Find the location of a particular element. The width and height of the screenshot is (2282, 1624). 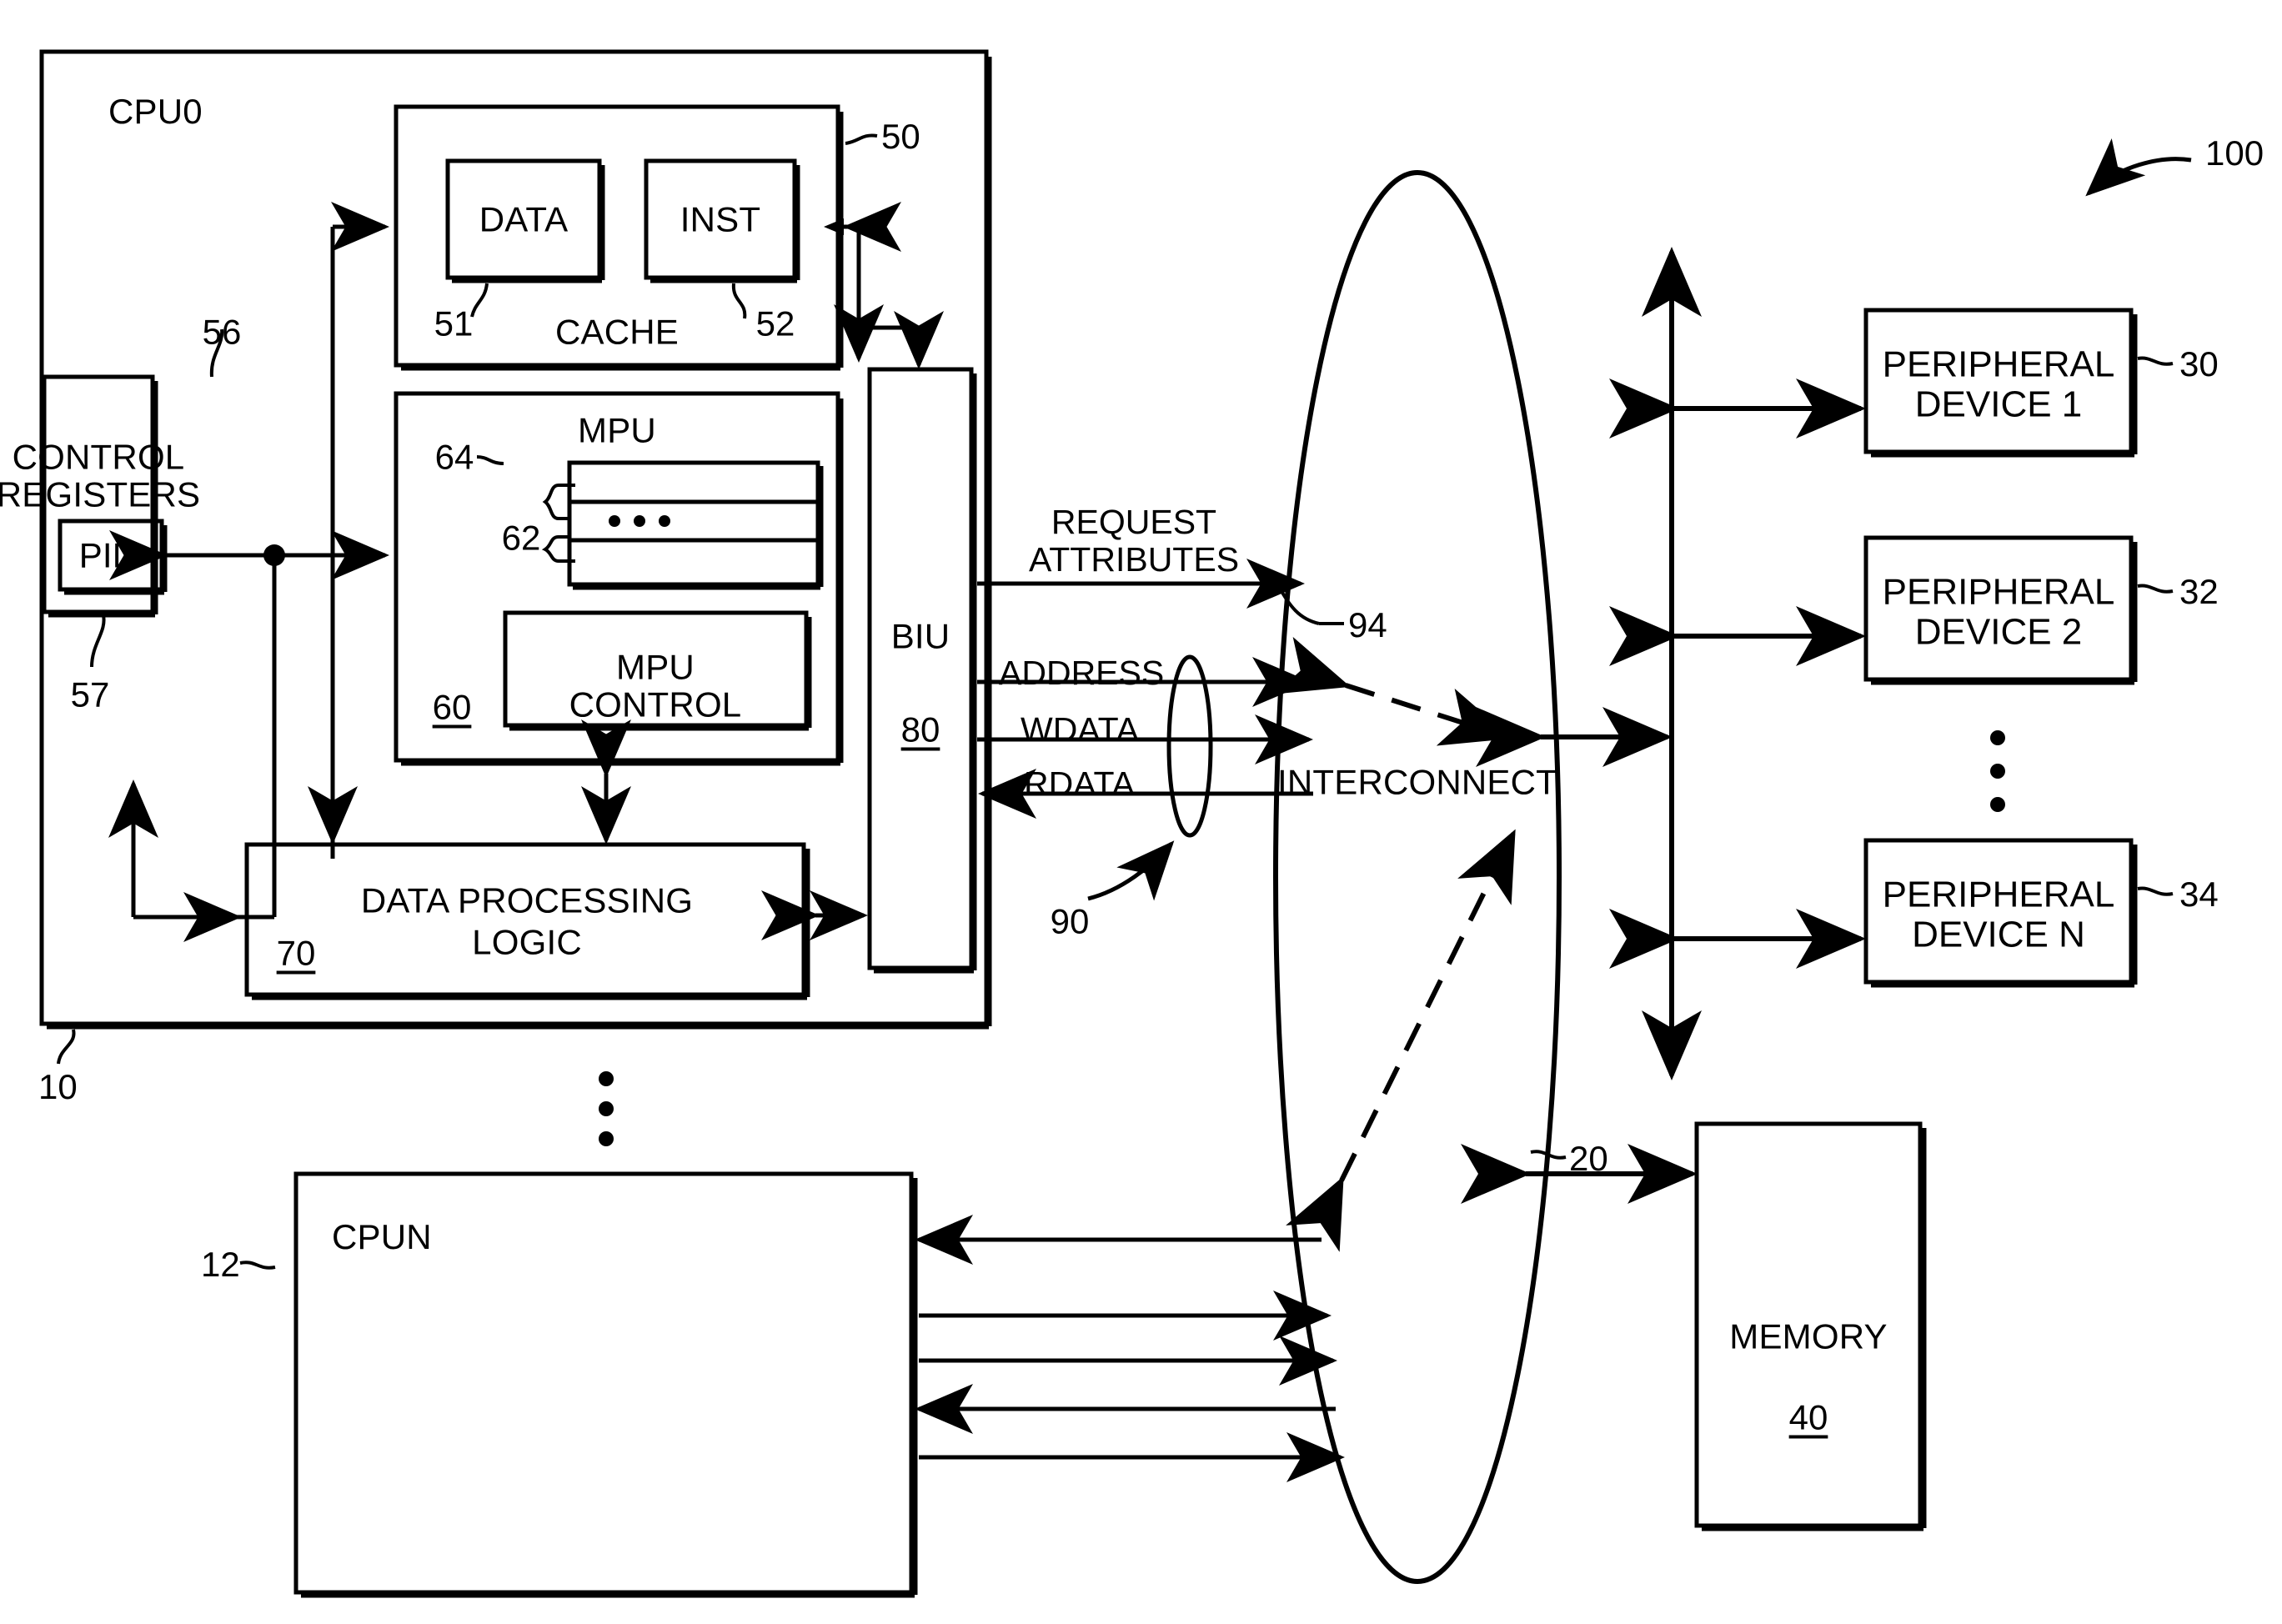

cache-label: CACHE is located at coordinates (617, 332).